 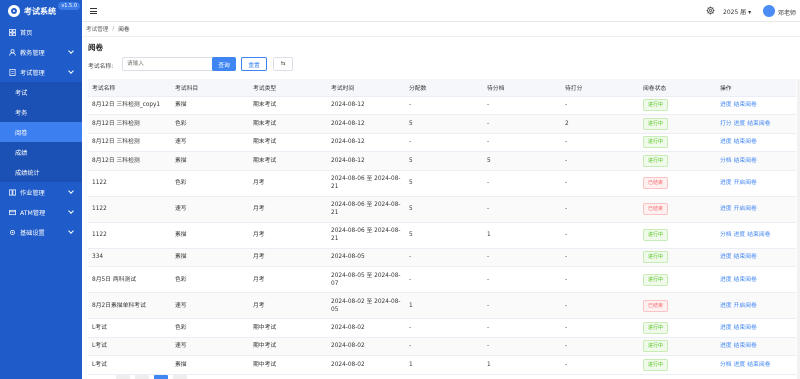 What do you see at coordinates (600, 209) in the screenshot?
I see `cell-pending-score: -` at bounding box center [600, 209].